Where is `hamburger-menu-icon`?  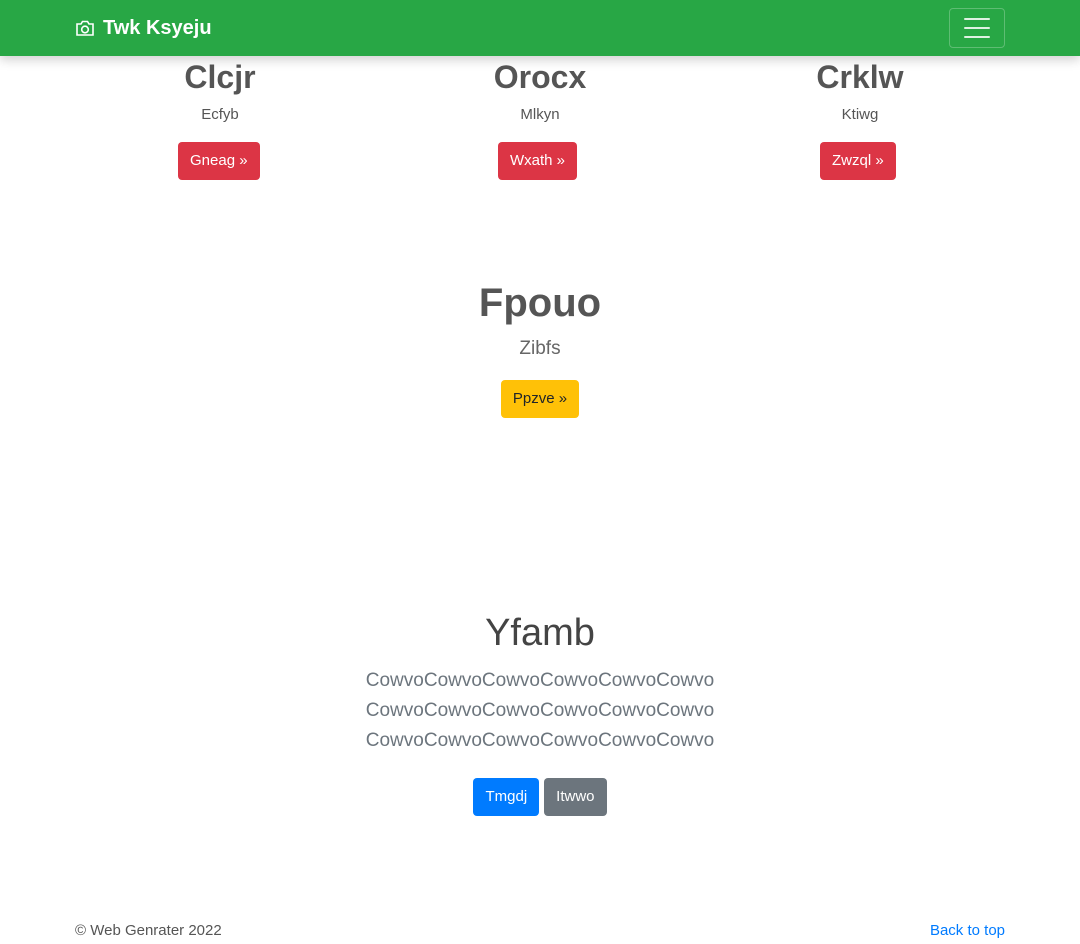 hamburger-menu-icon is located at coordinates (977, 19).